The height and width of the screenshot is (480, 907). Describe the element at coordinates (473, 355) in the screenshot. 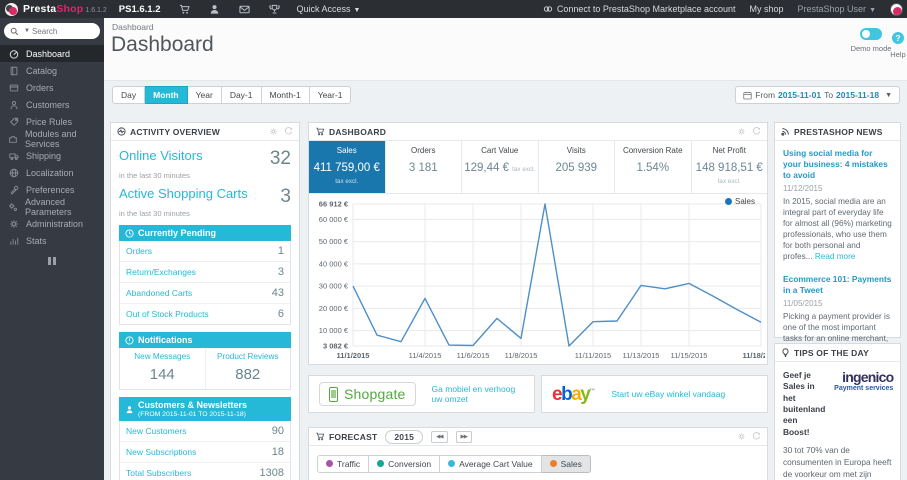

I see `svg-text: 11/6/2015` at that location.